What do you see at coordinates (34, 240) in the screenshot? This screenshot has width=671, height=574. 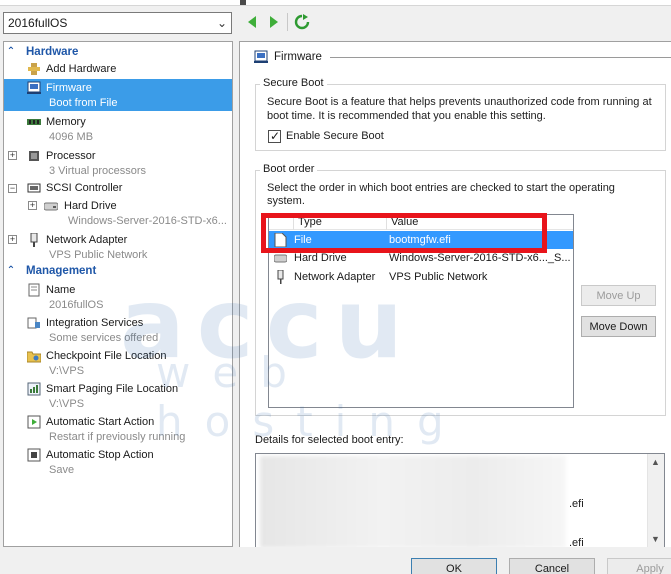 I see `network-adapter-icon` at bounding box center [34, 240].